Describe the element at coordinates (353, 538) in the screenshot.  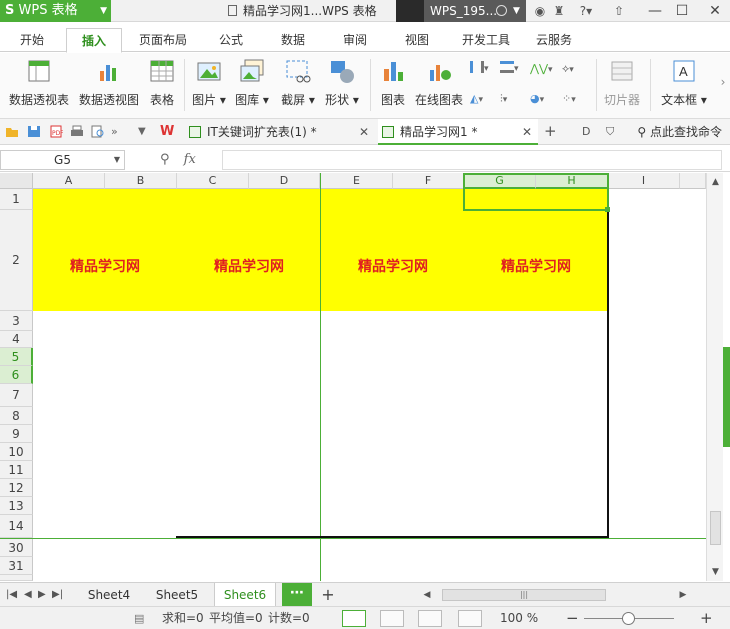
I see `freeze-pane-horizontal` at that location.